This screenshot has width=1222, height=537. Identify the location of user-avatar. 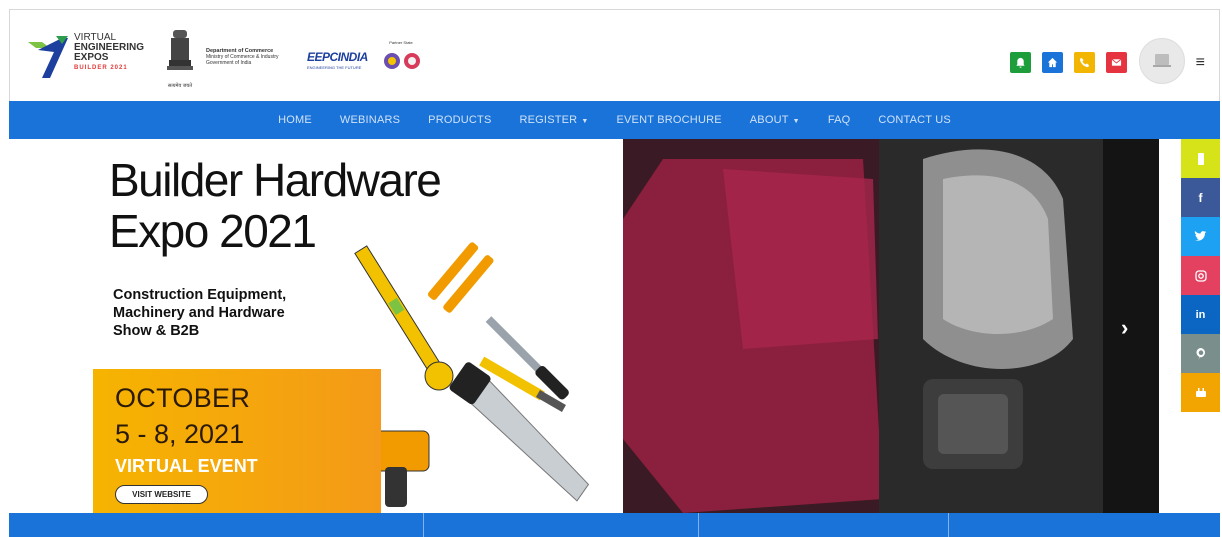
(1162, 61).